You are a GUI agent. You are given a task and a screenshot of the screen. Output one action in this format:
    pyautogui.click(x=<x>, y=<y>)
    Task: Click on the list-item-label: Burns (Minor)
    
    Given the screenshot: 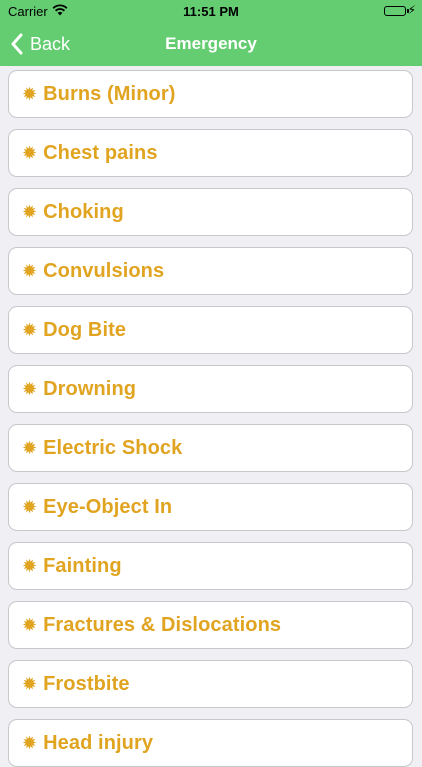 What is the action you would take?
    pyautogui.click(x=109, y=93)
    